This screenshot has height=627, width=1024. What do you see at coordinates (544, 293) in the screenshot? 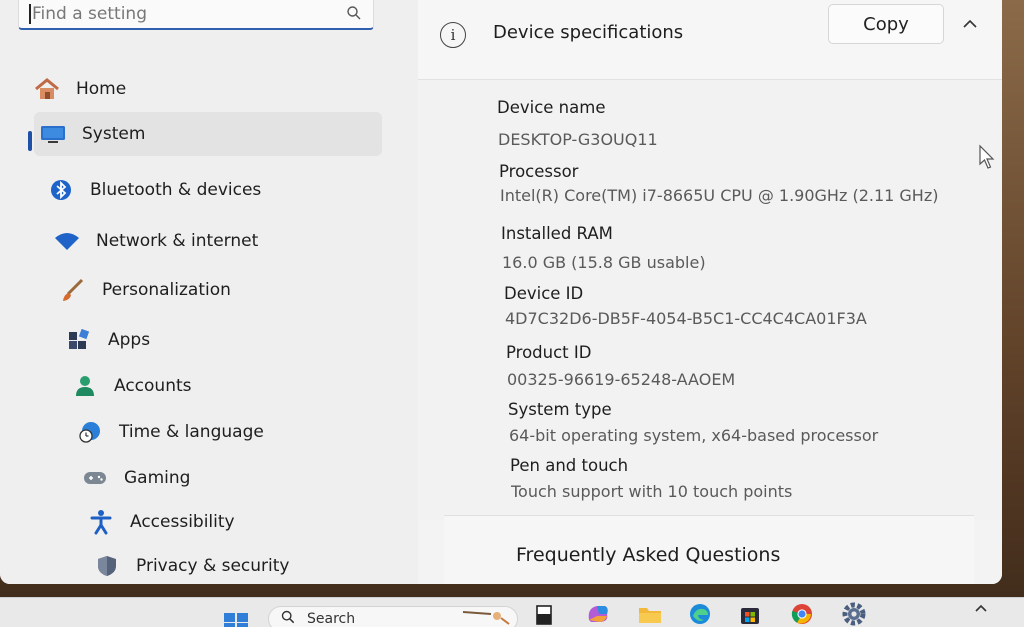
I see `spec-label-device-id: Device ID` at bounding box center [544, 293].